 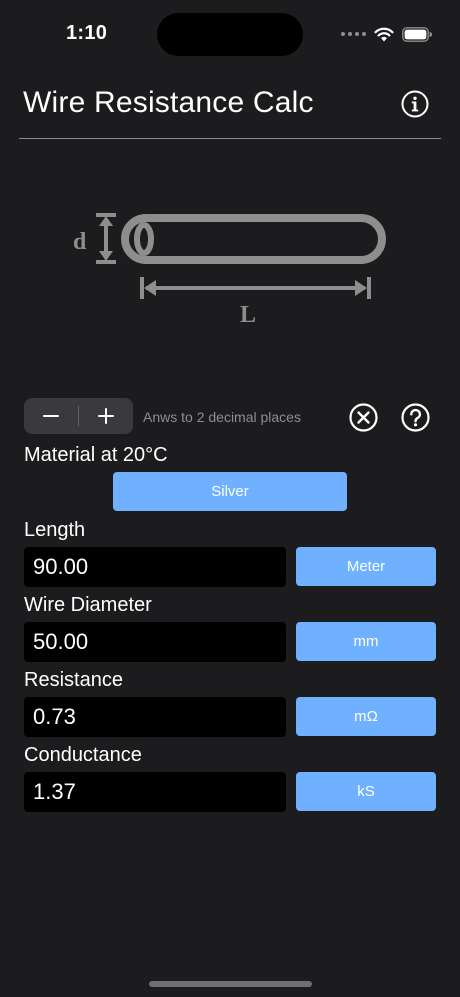 I want to click on length-label: L, so click(x=248, y=315).